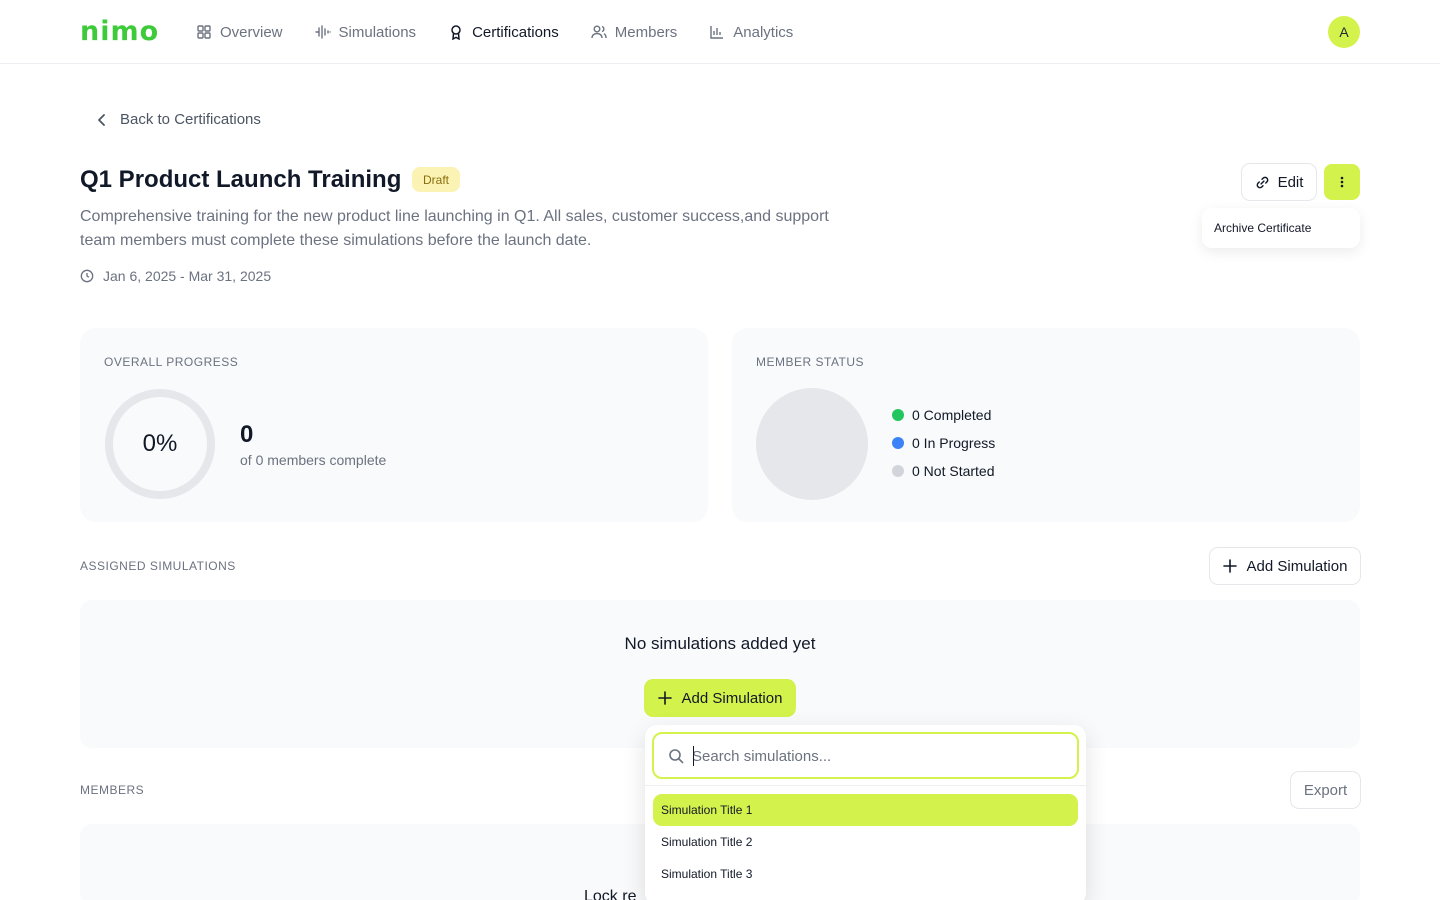 The image size is (1440, 900). What do you see at coordinates (810, 362) in the screenshot?
I see `card-label: MEMBER STATUS` at bounding box center [810, 362].